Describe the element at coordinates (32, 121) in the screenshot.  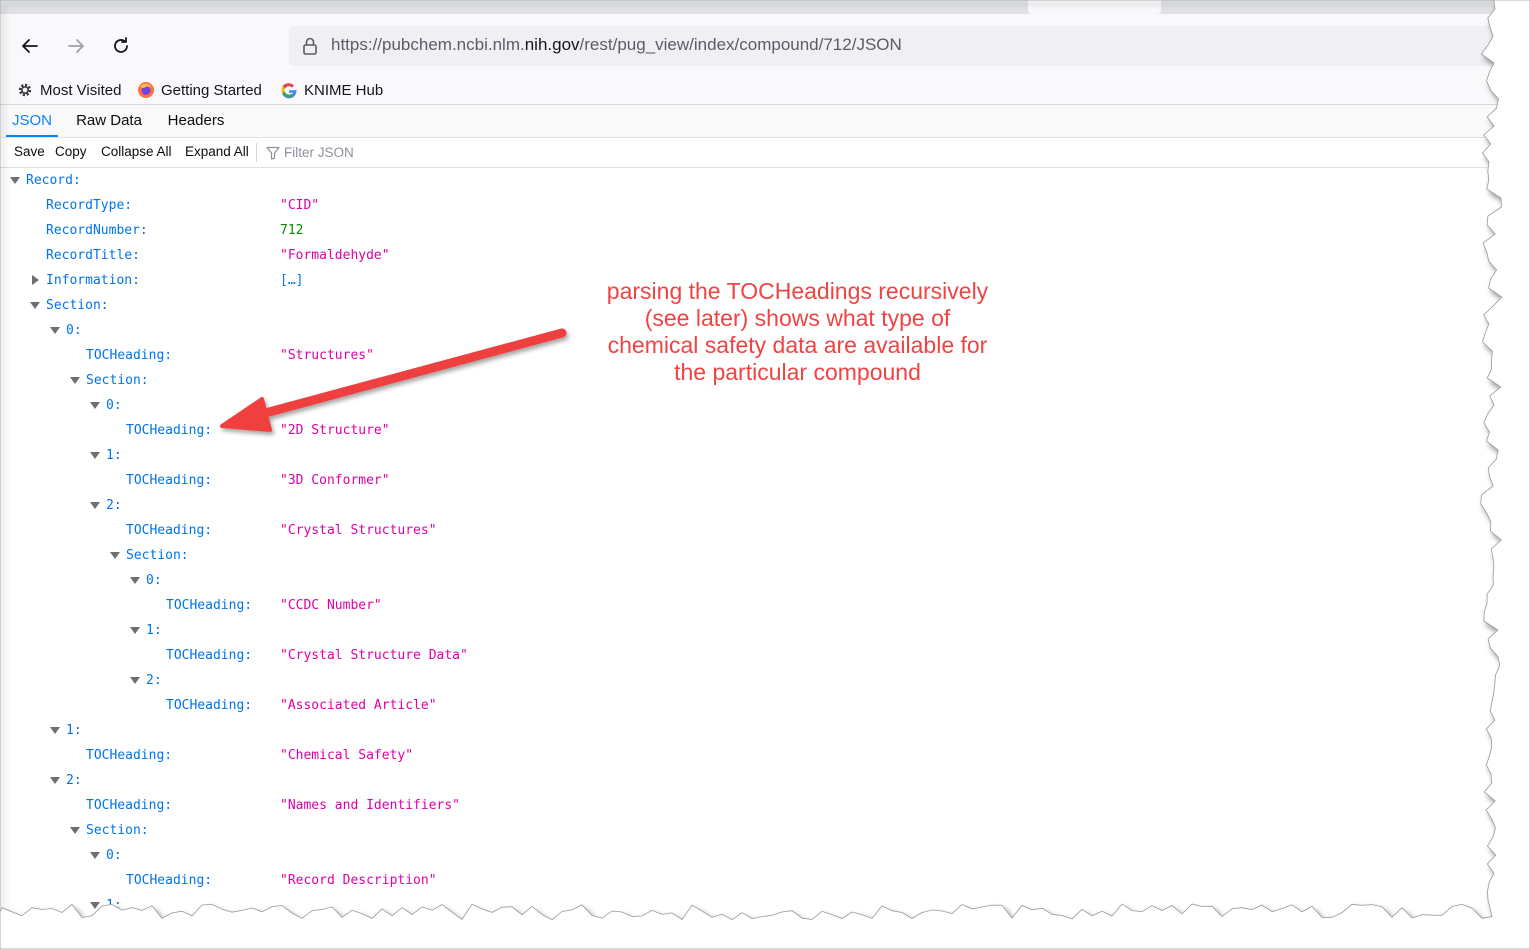
I see `tab-json: JSON` at that location.